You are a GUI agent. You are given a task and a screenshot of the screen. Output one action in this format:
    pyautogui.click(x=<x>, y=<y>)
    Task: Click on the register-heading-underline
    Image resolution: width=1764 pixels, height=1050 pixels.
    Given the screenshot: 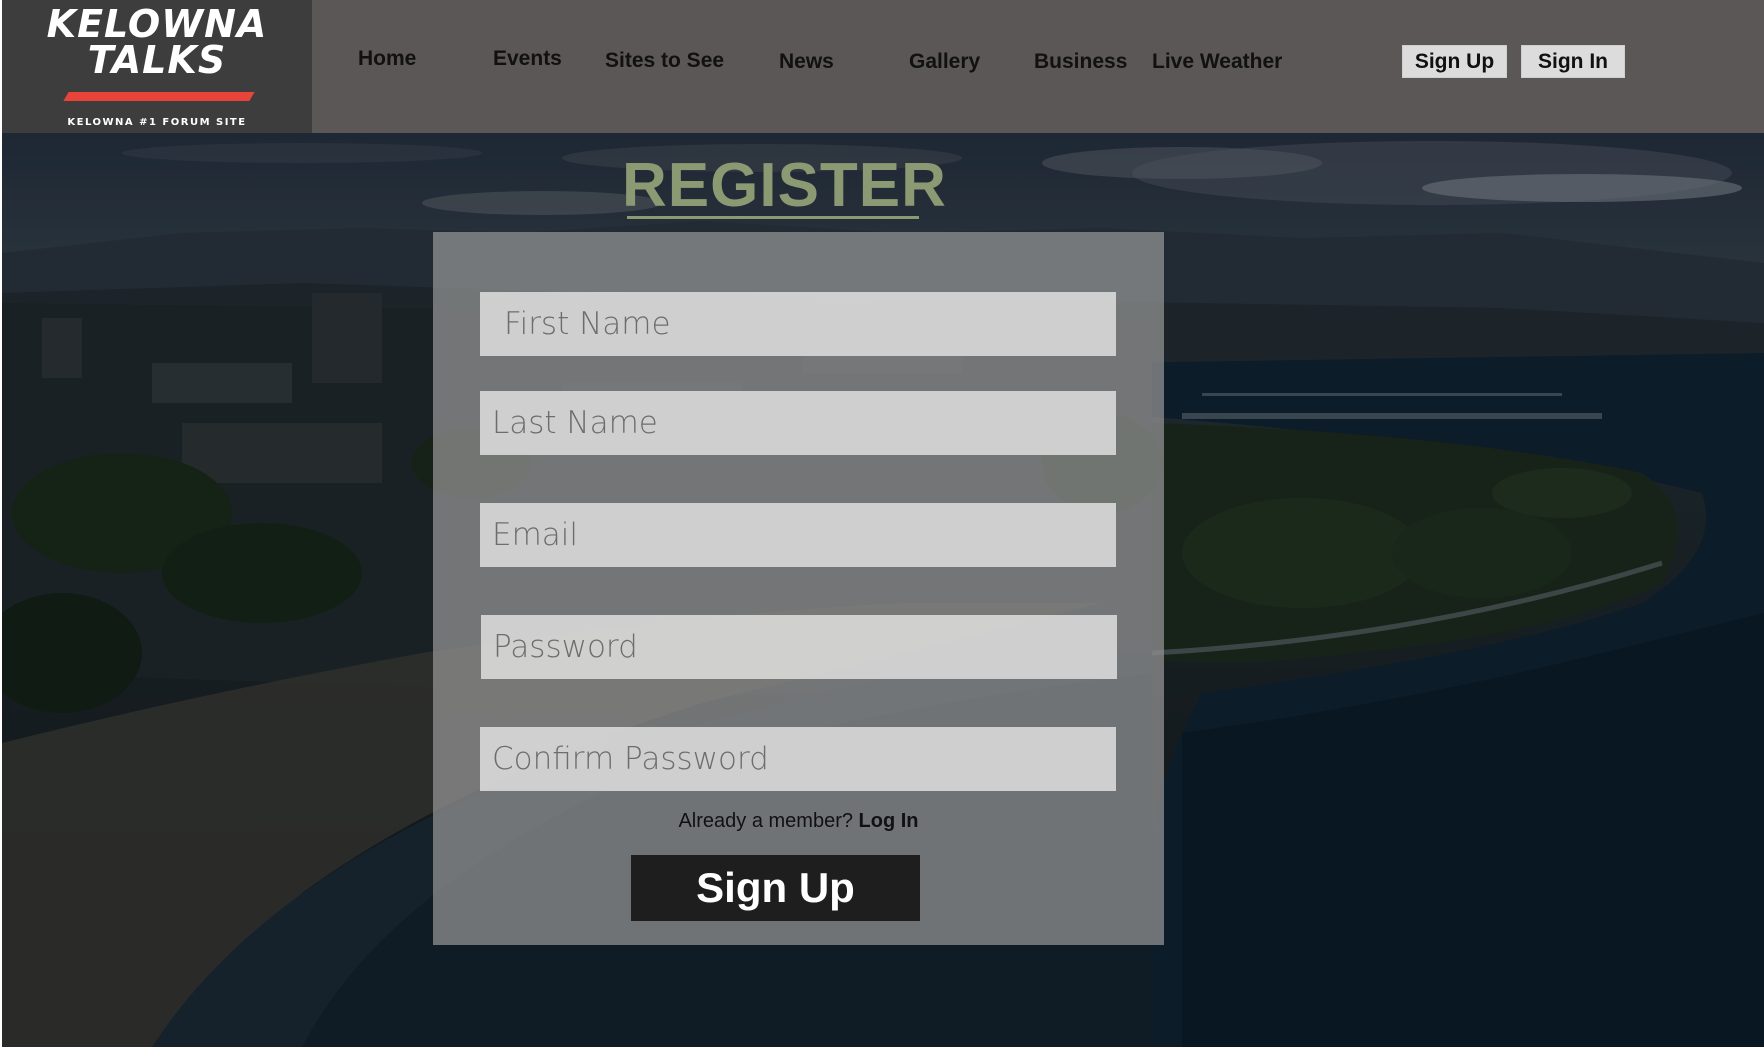 What is the action you would take?
    pyautogui.click(x=773, y=217)
    